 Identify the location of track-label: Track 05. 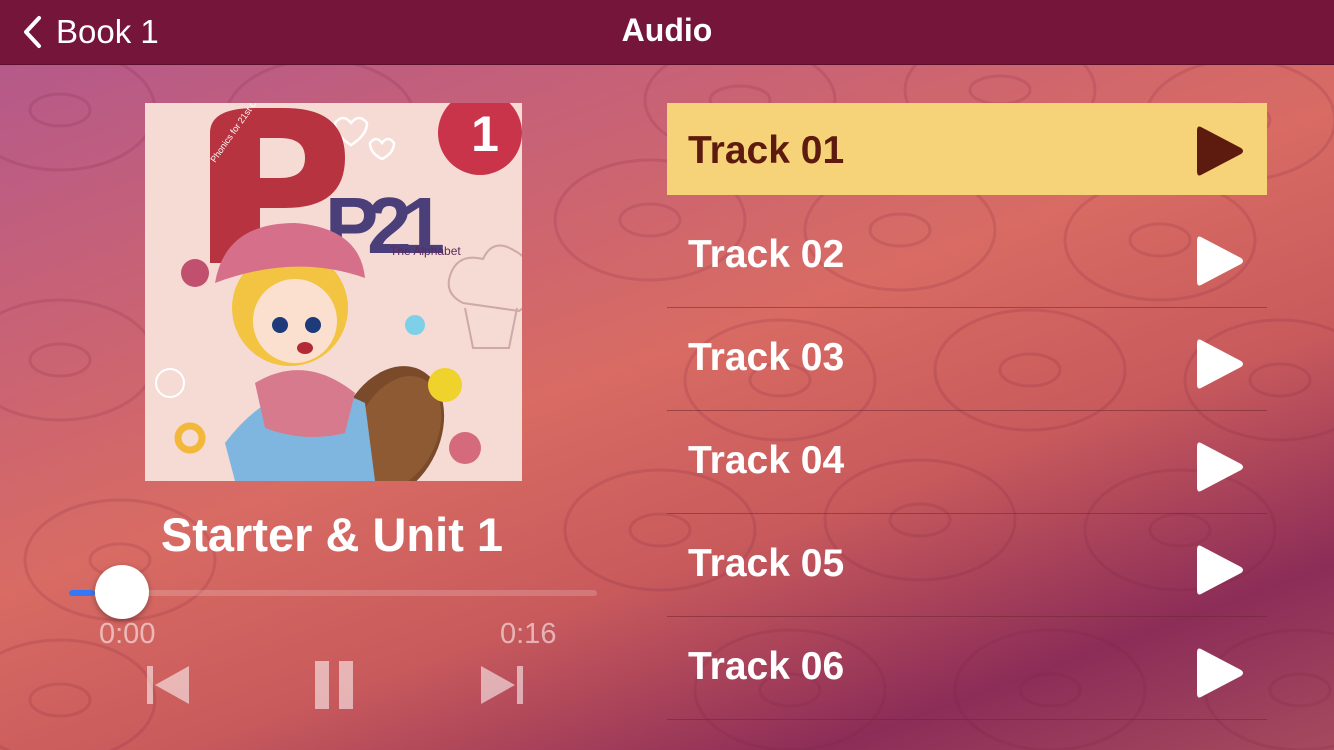
(766, 563).